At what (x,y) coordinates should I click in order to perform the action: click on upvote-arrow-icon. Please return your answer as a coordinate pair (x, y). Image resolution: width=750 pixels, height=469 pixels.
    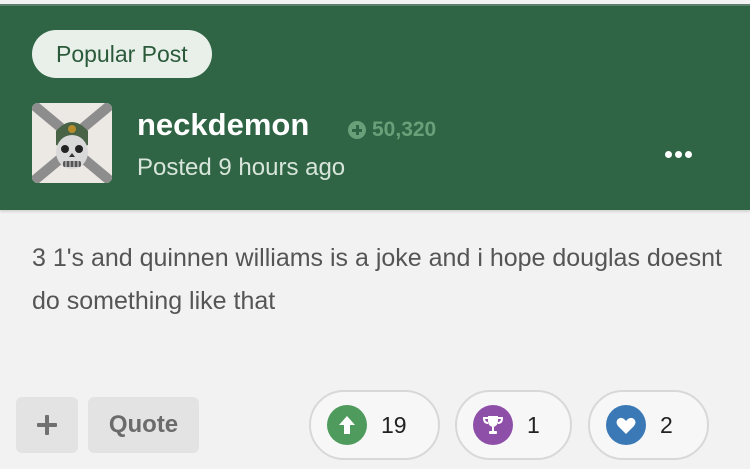
    Looking at the image, I should click on (347, 425).